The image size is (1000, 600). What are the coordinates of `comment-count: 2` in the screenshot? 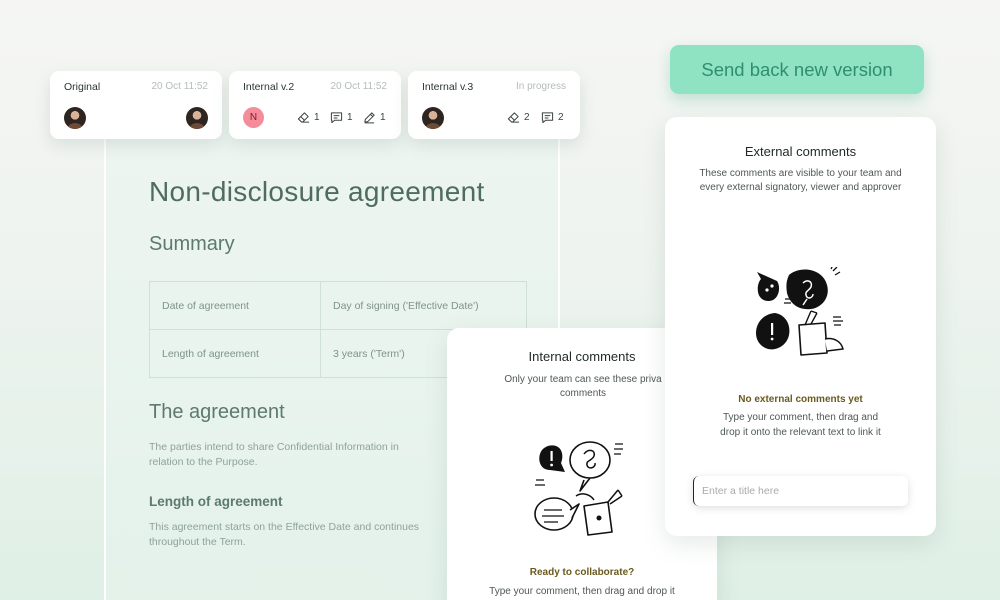 It's located at (552, 117).